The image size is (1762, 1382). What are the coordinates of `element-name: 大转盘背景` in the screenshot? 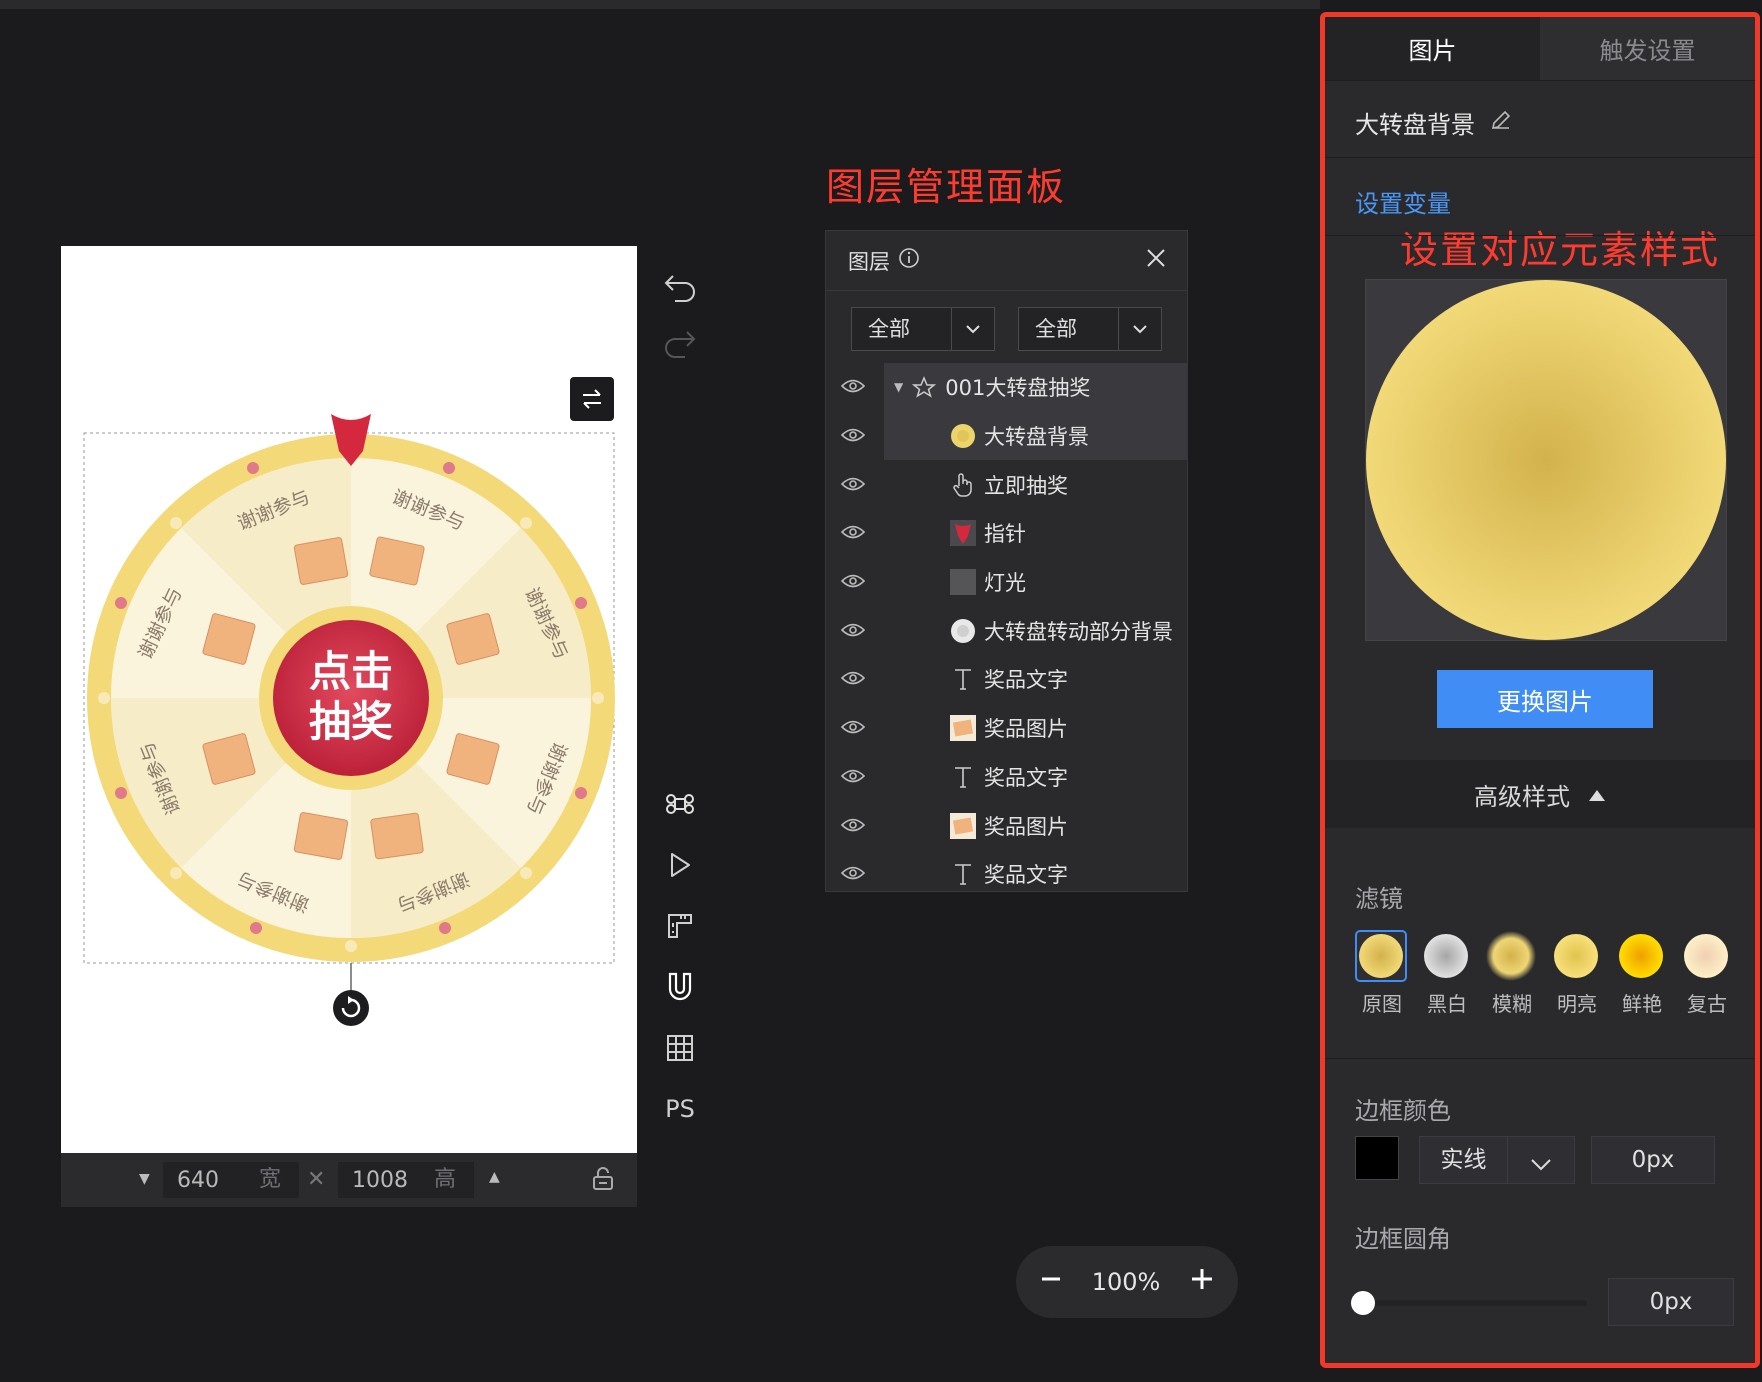 It's located at (1415, 125).